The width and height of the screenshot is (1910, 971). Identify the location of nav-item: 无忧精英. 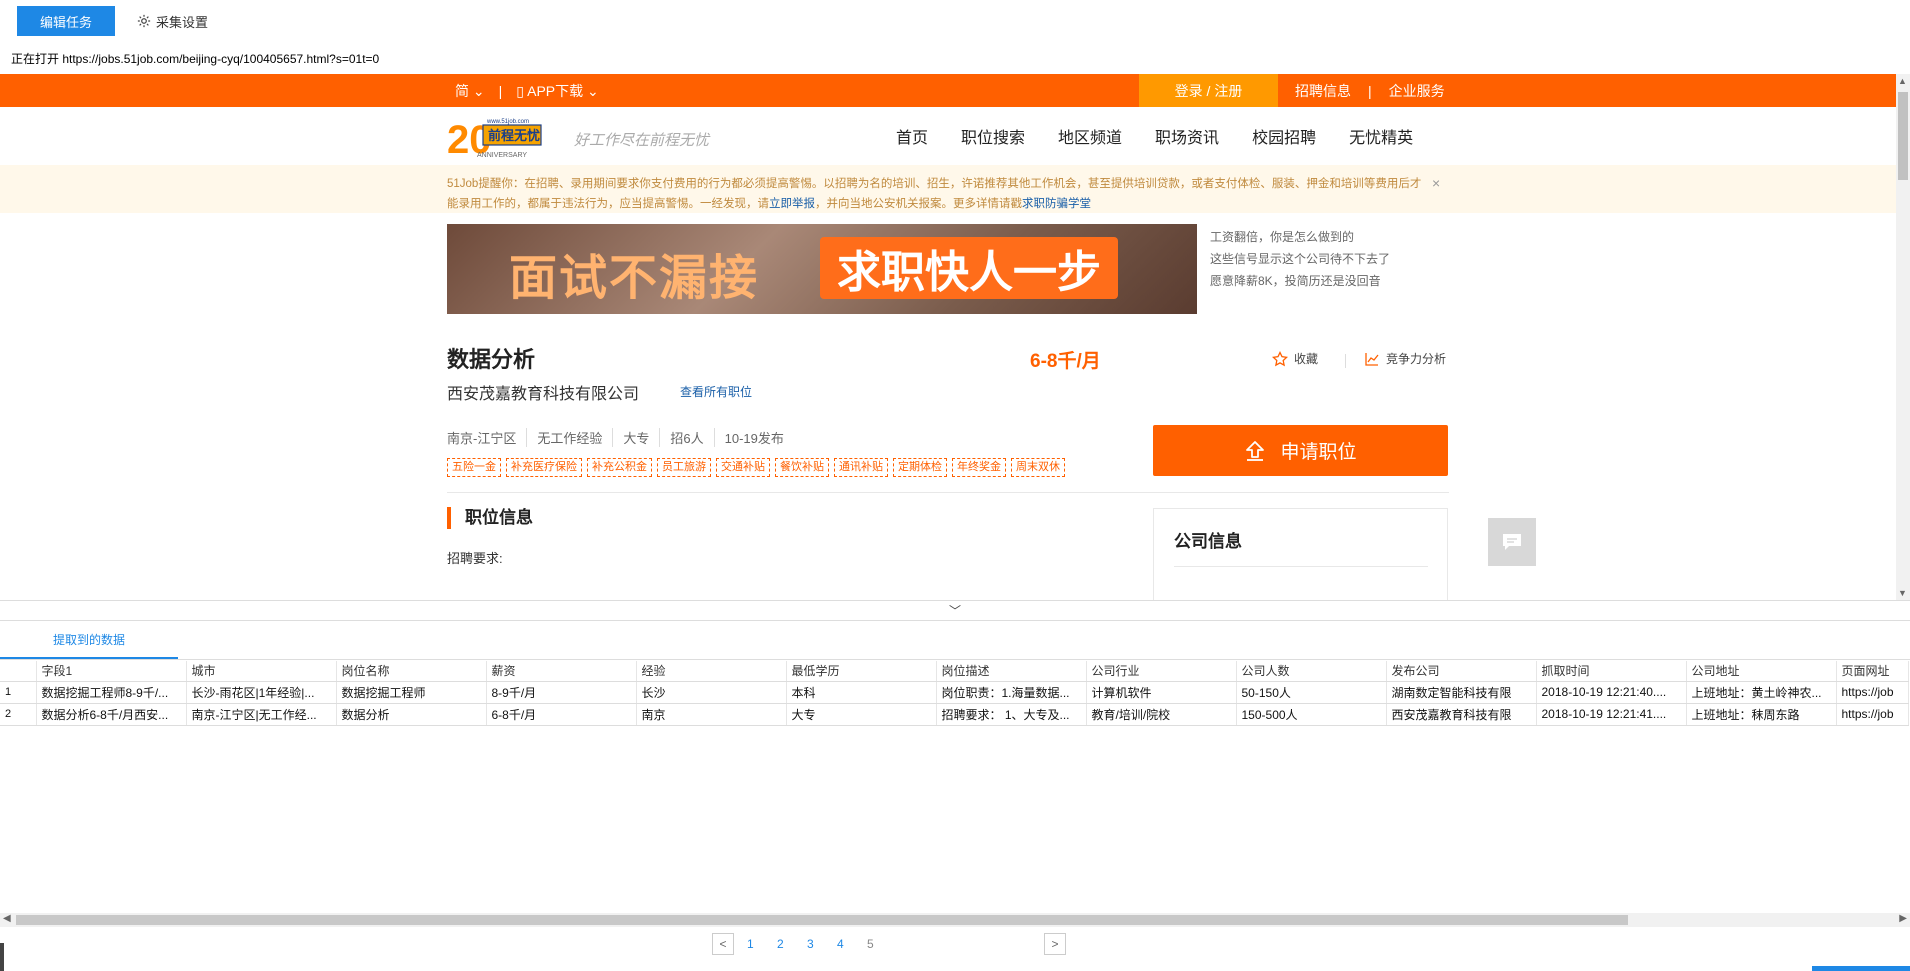
(1381, 136).